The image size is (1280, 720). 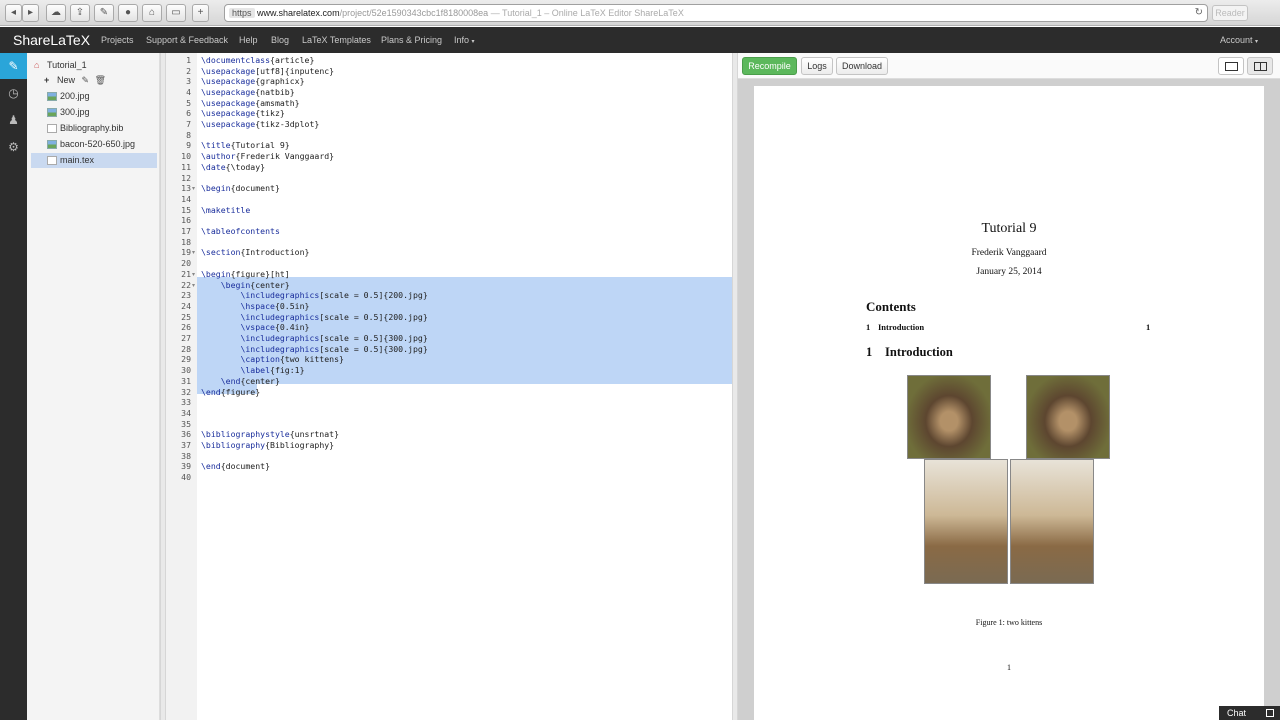 What do you see at coordinates (30, 13) in the screenshot?
I see `forward-button: ▸` at bounding box center [30, 13].